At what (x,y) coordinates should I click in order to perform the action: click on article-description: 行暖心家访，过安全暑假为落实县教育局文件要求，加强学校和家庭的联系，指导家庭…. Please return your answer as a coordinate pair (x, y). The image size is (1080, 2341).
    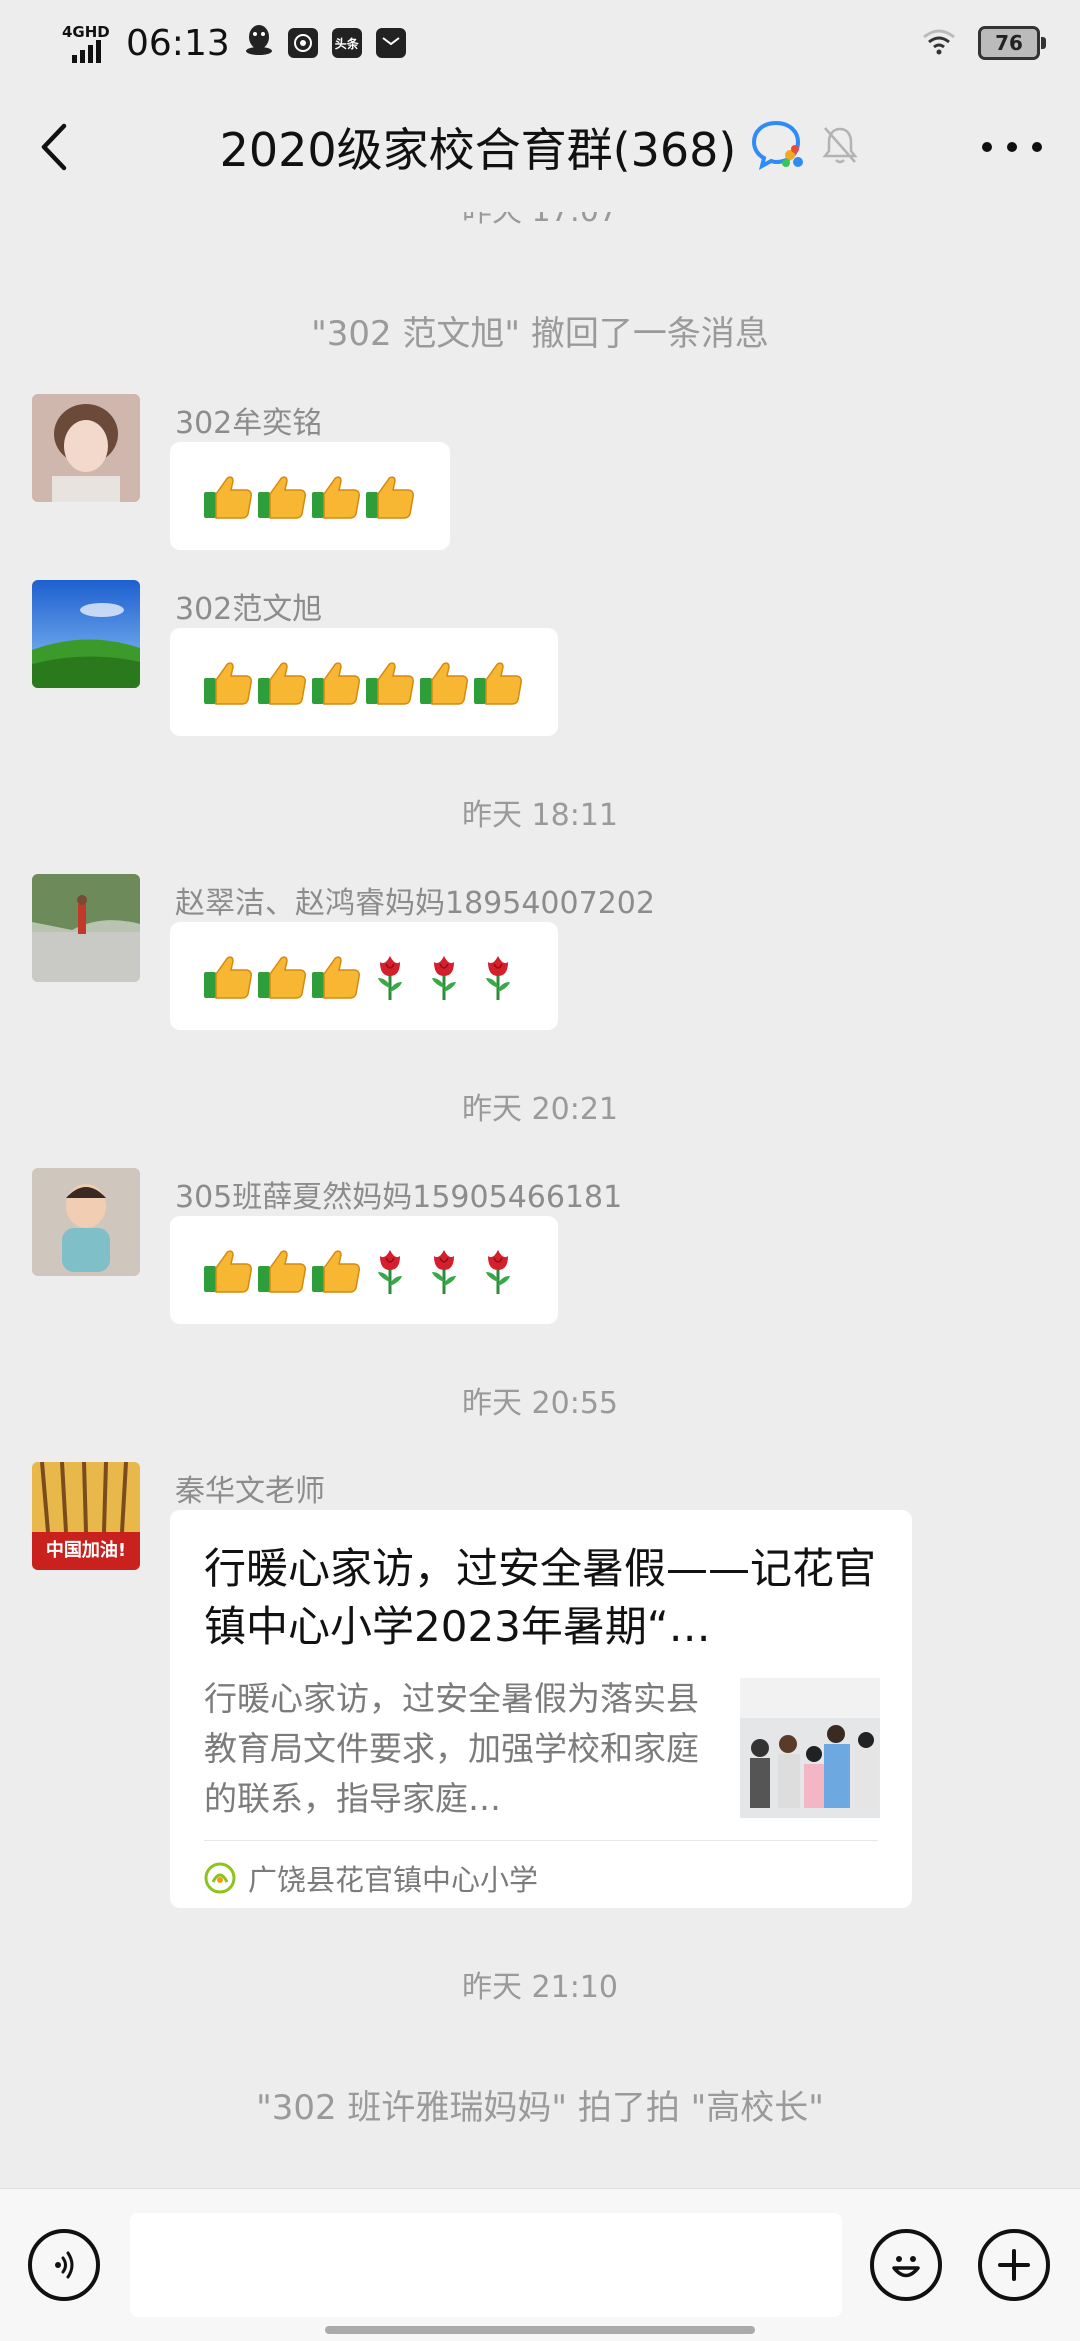
    Looking at the image, I should click on (451, 1748).